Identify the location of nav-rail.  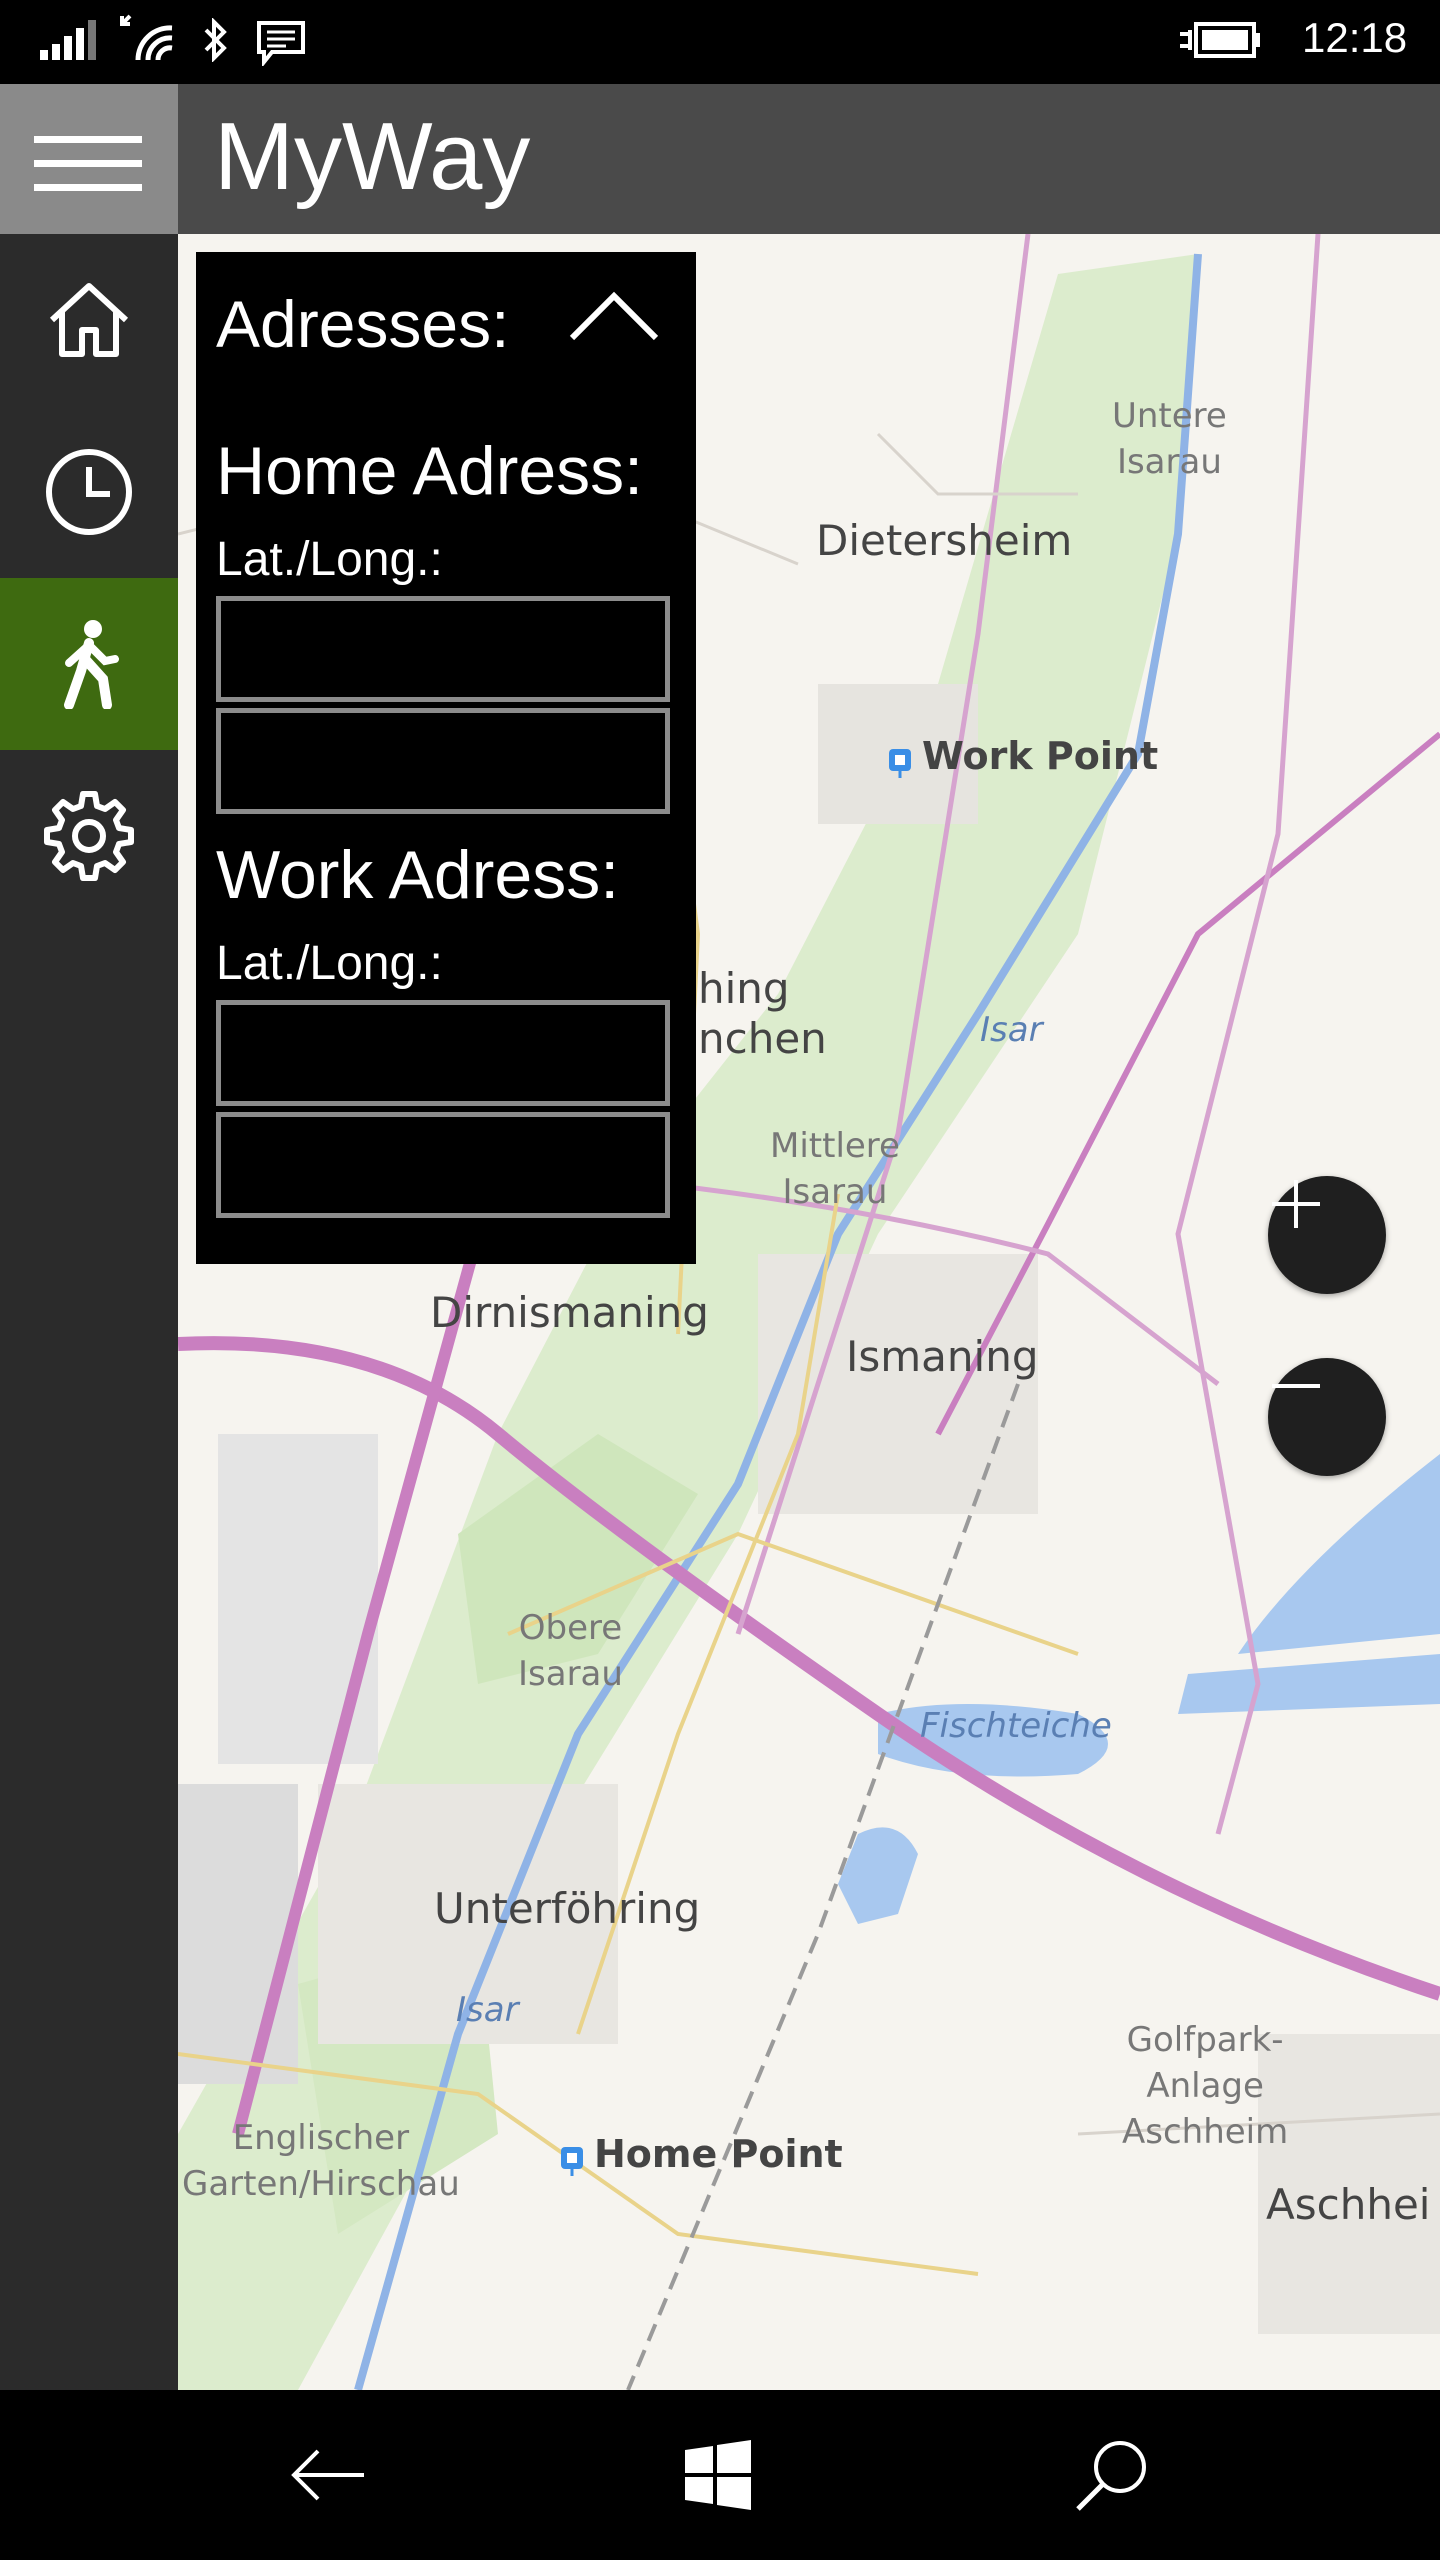
(89, 1312).